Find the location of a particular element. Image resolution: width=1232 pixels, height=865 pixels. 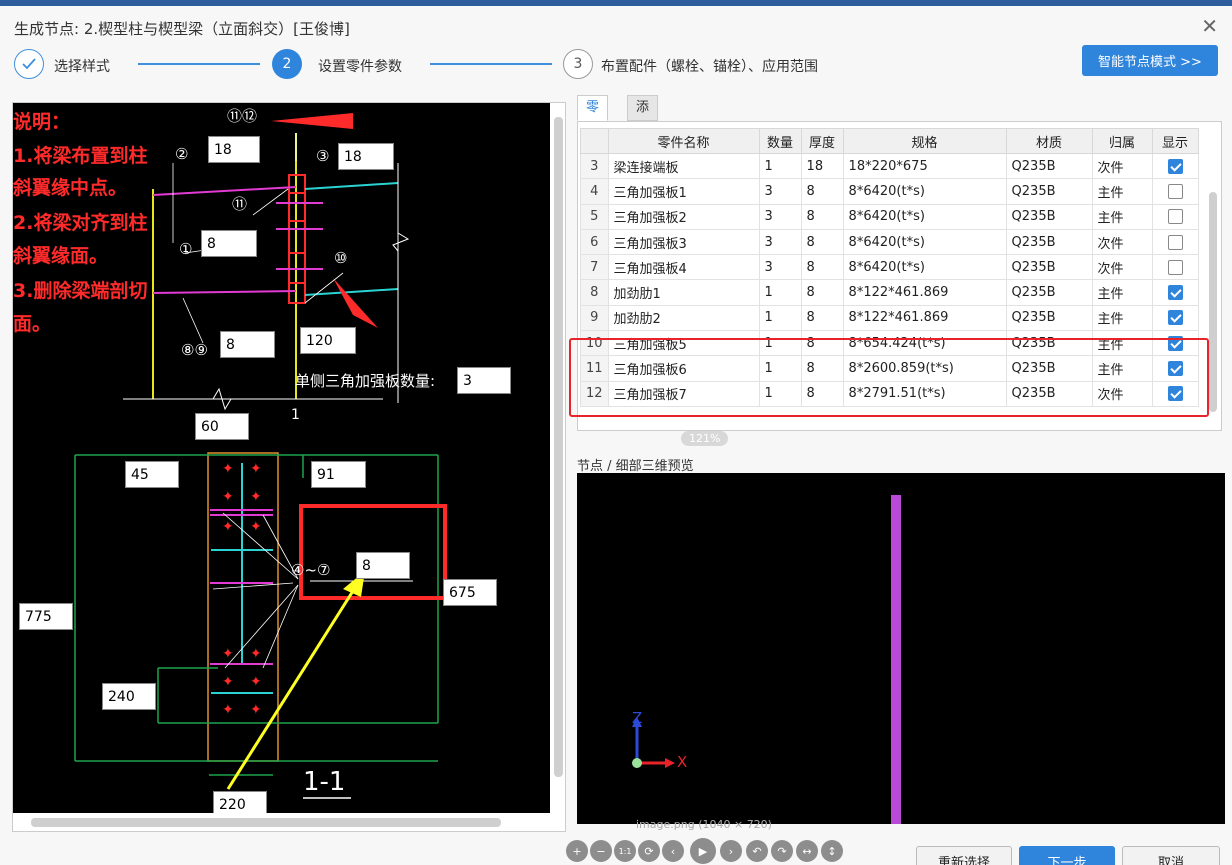

cell-part-name: 三角加强板1 is located at coordinates (683, 191).